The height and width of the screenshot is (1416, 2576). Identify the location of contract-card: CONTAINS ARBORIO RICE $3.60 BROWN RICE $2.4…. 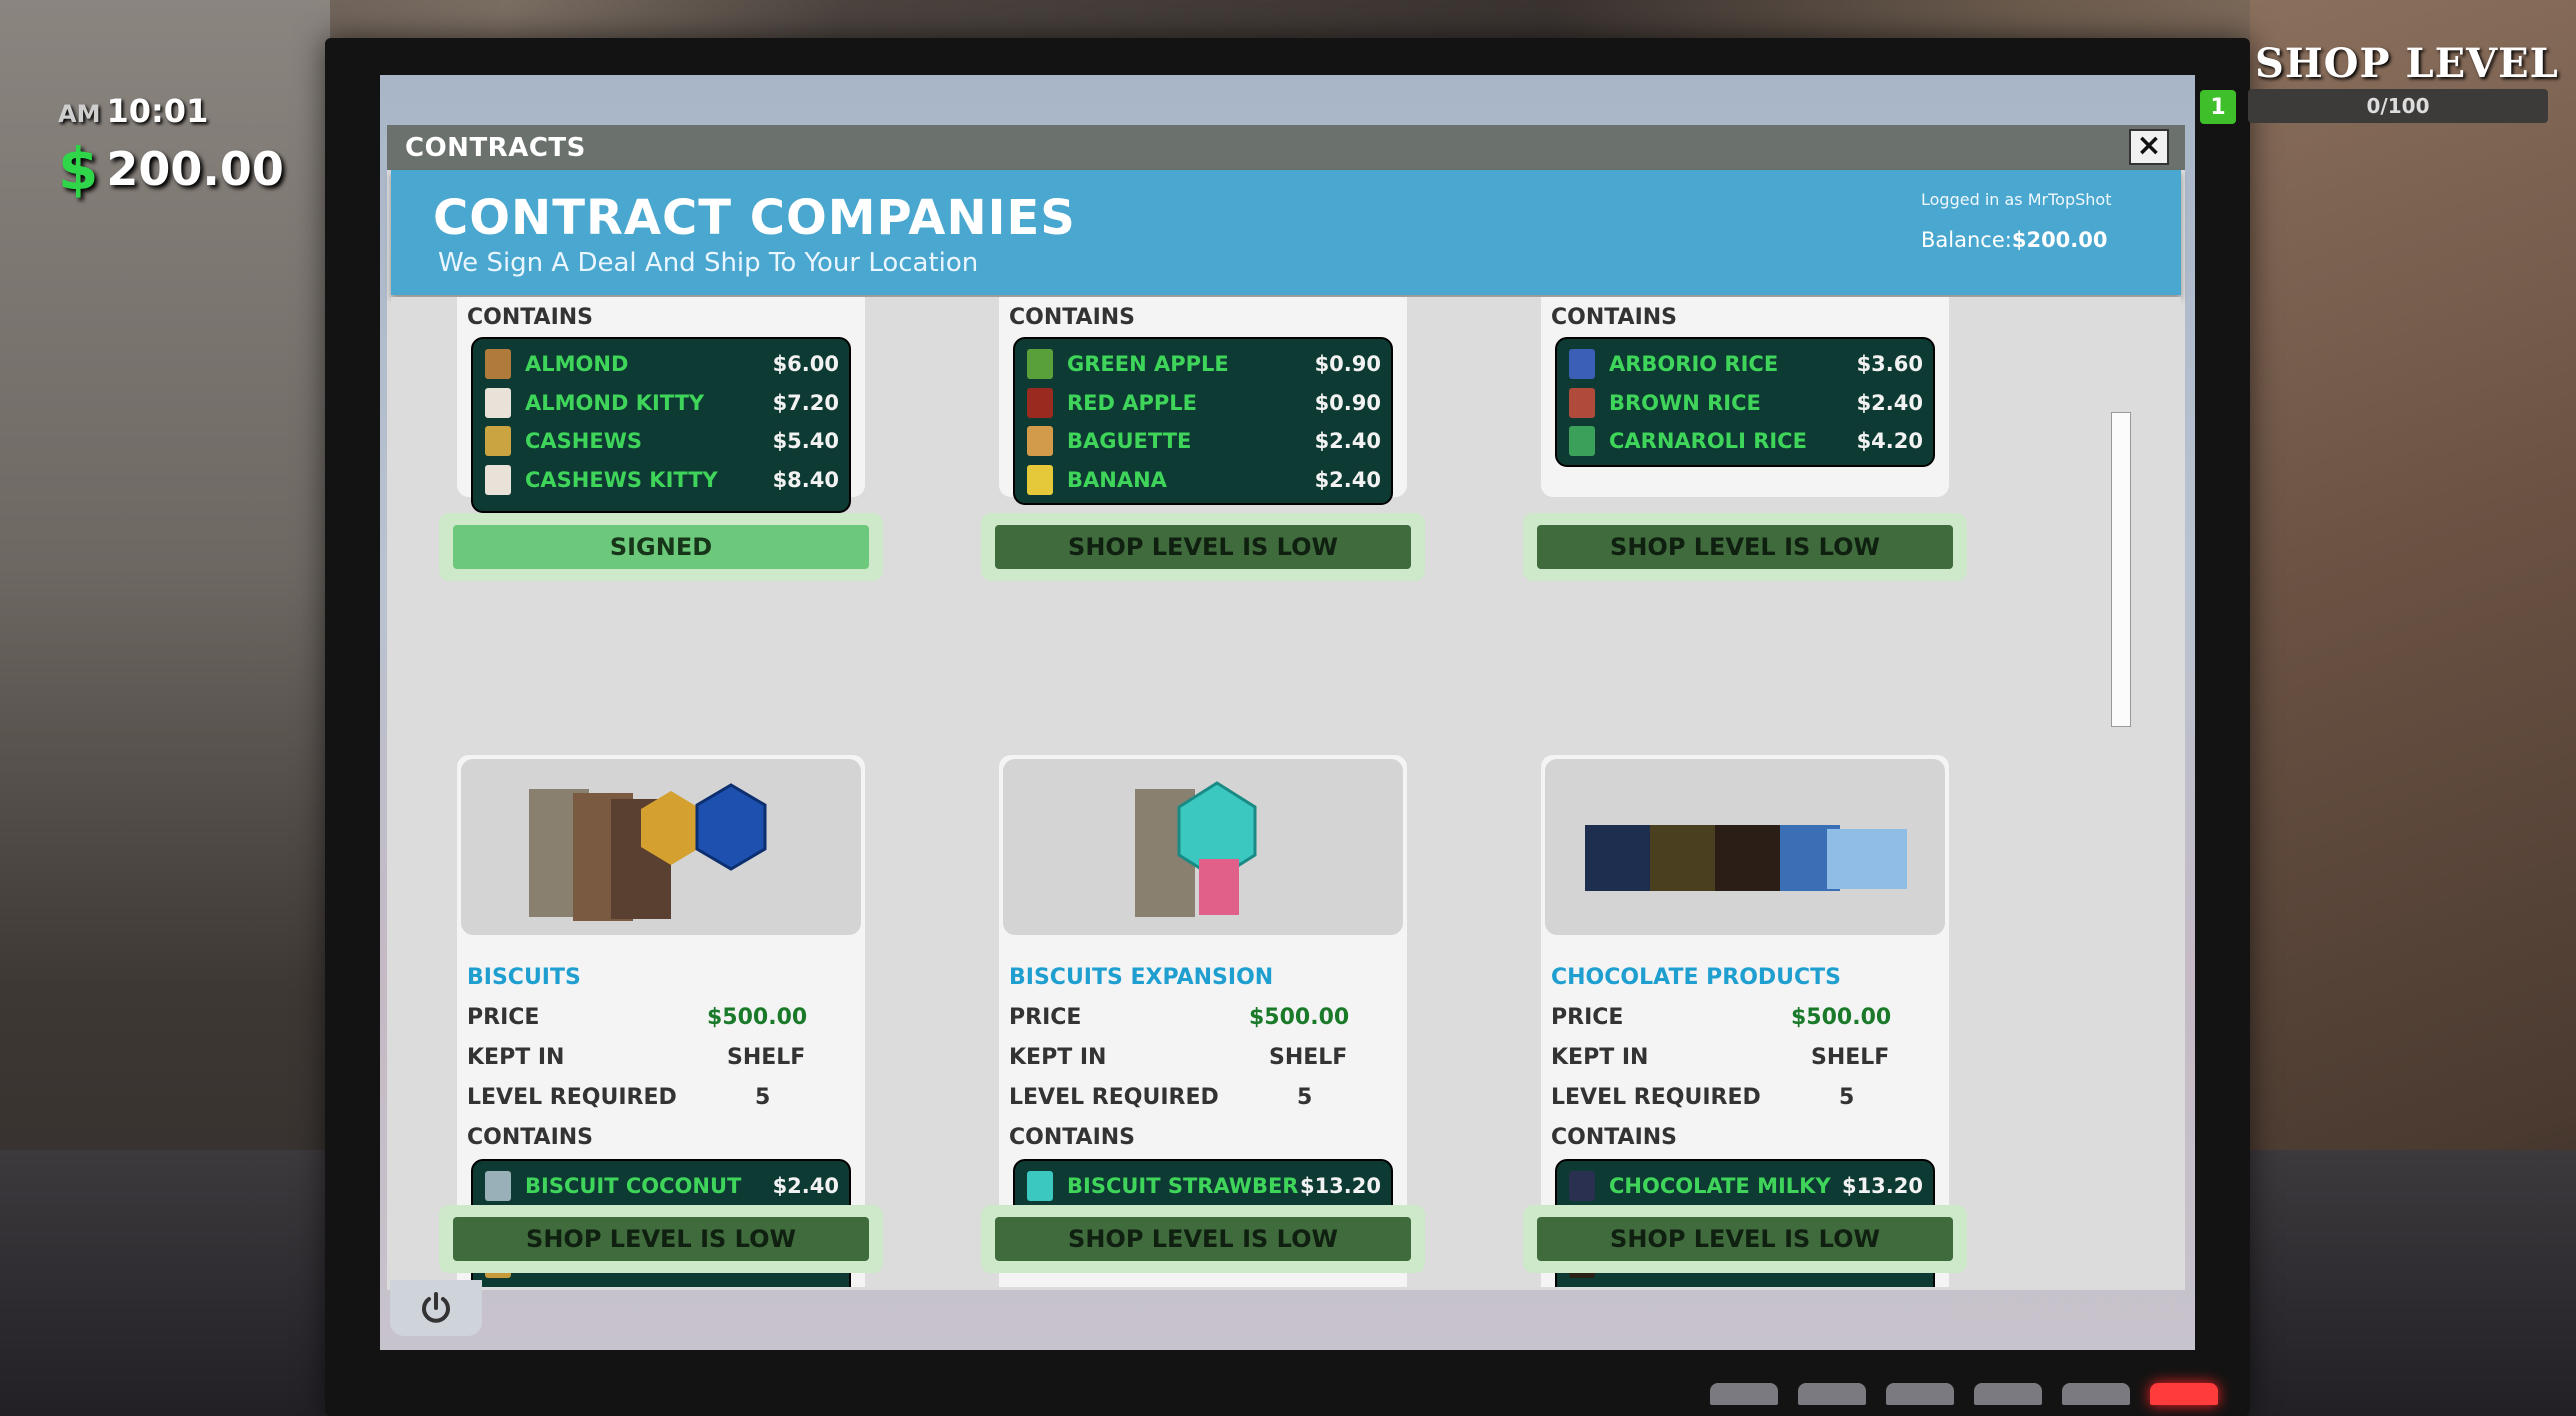
(1745, 397).